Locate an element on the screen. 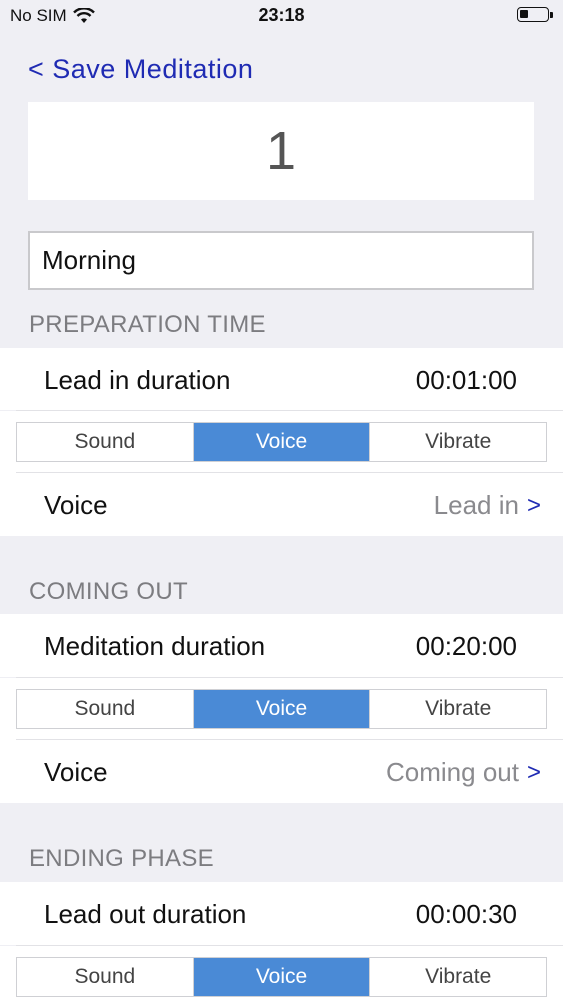  status-bar: No SIM 23:18 is located at coordinates (281, 16).